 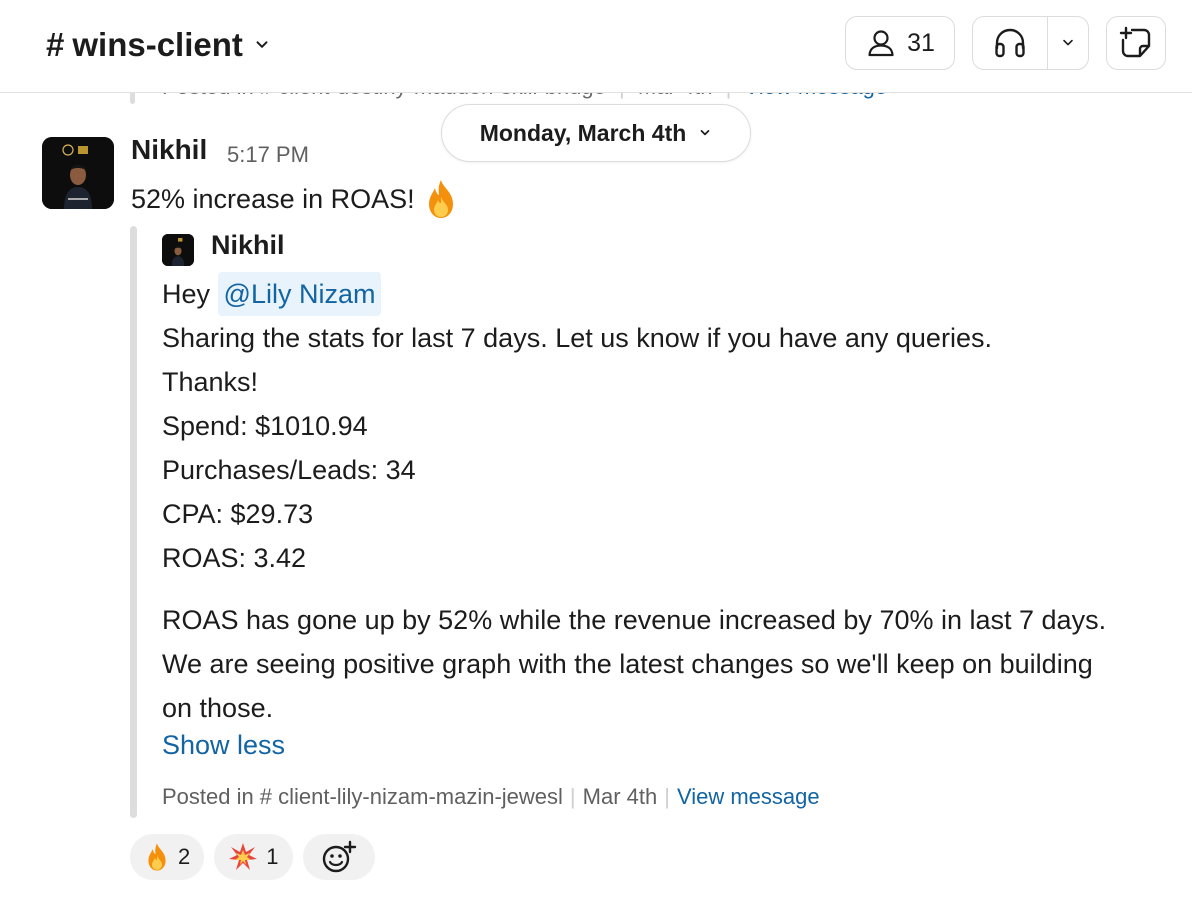 I want to click on message-text: 52% increase in ROAS!, so click(x=295, y=199).